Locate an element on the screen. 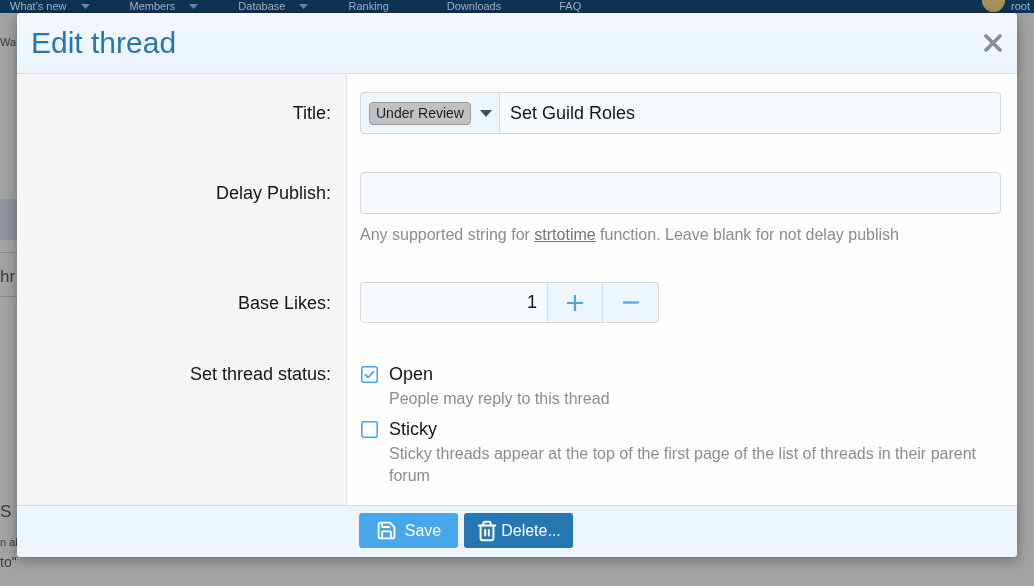  close-icon is located at coordinates (993, 43).